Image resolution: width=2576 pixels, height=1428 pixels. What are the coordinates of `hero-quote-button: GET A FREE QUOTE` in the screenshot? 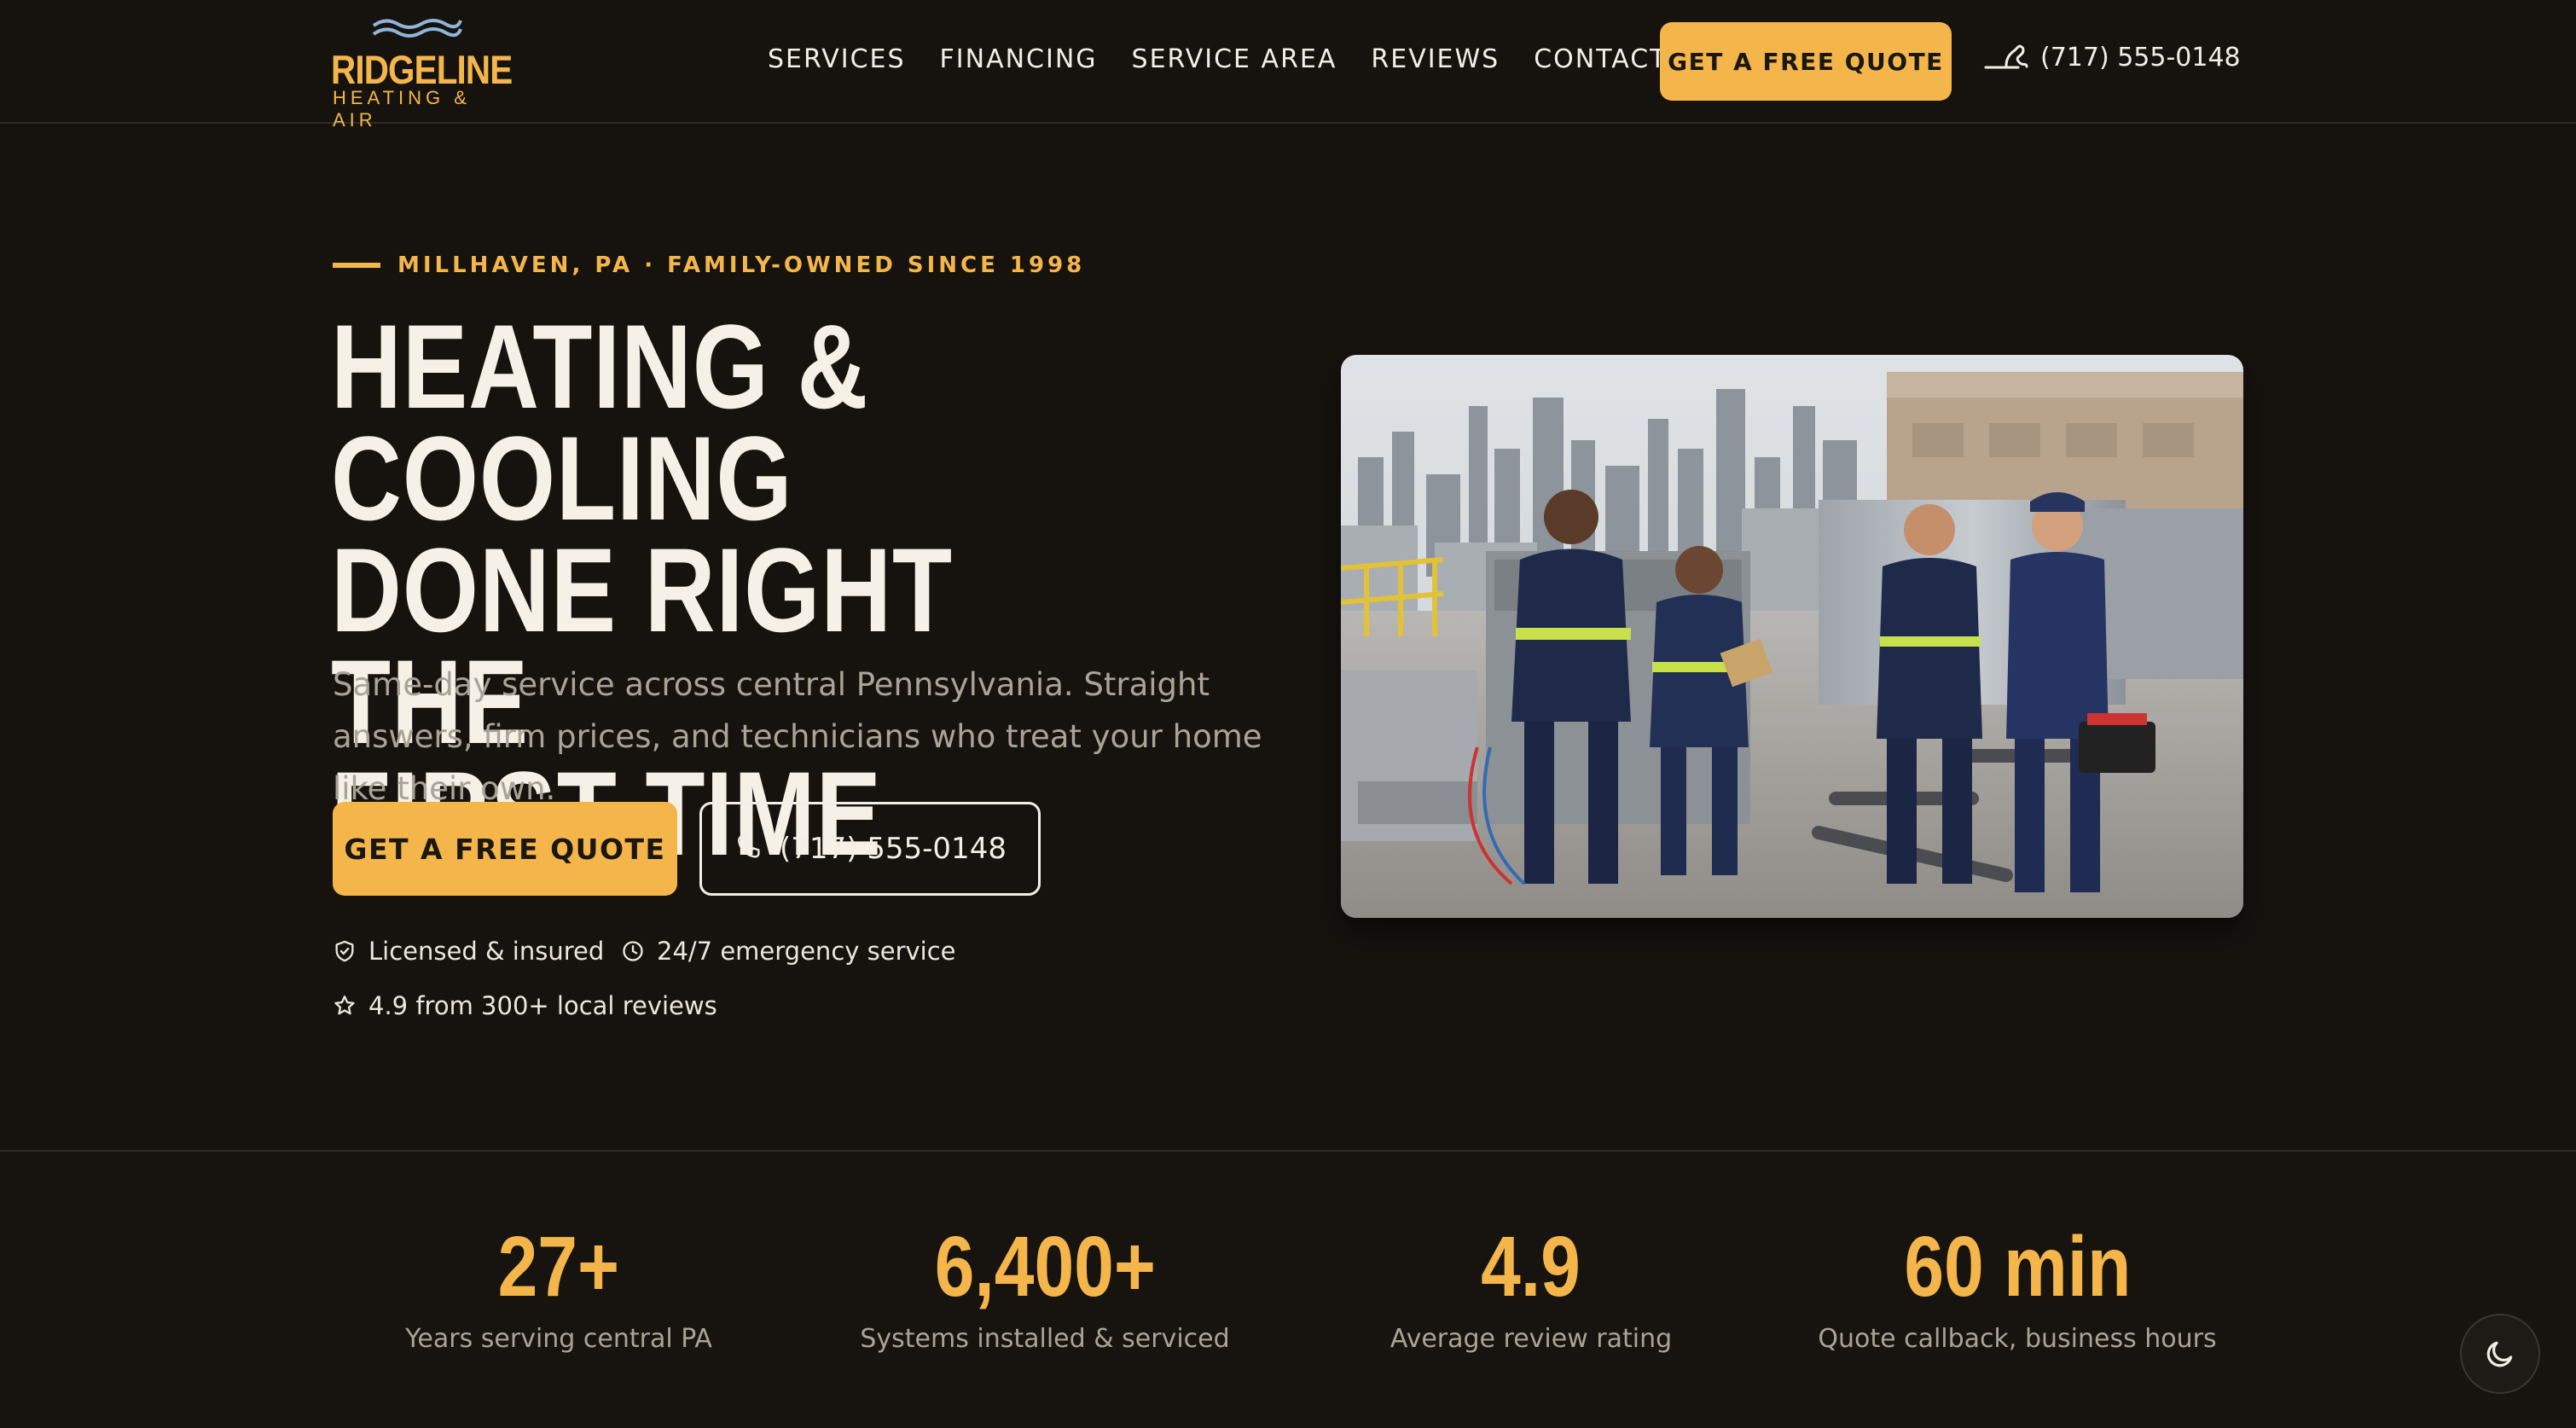 It's located at (505, 849).